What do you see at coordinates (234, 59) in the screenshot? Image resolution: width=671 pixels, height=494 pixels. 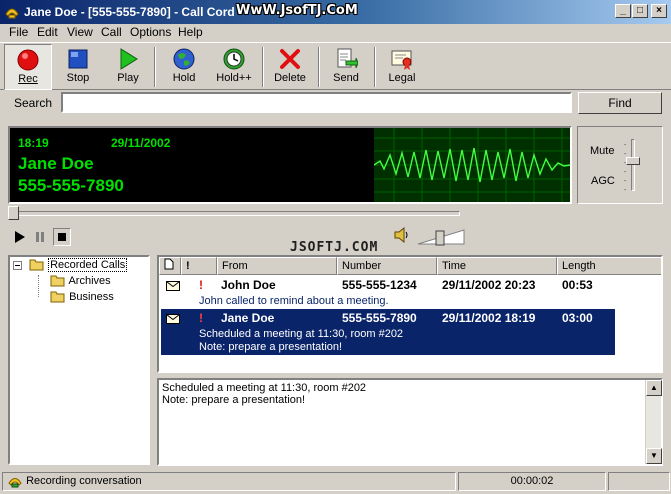 I see `clock-globe-icon` at bounding box center [234, 59].